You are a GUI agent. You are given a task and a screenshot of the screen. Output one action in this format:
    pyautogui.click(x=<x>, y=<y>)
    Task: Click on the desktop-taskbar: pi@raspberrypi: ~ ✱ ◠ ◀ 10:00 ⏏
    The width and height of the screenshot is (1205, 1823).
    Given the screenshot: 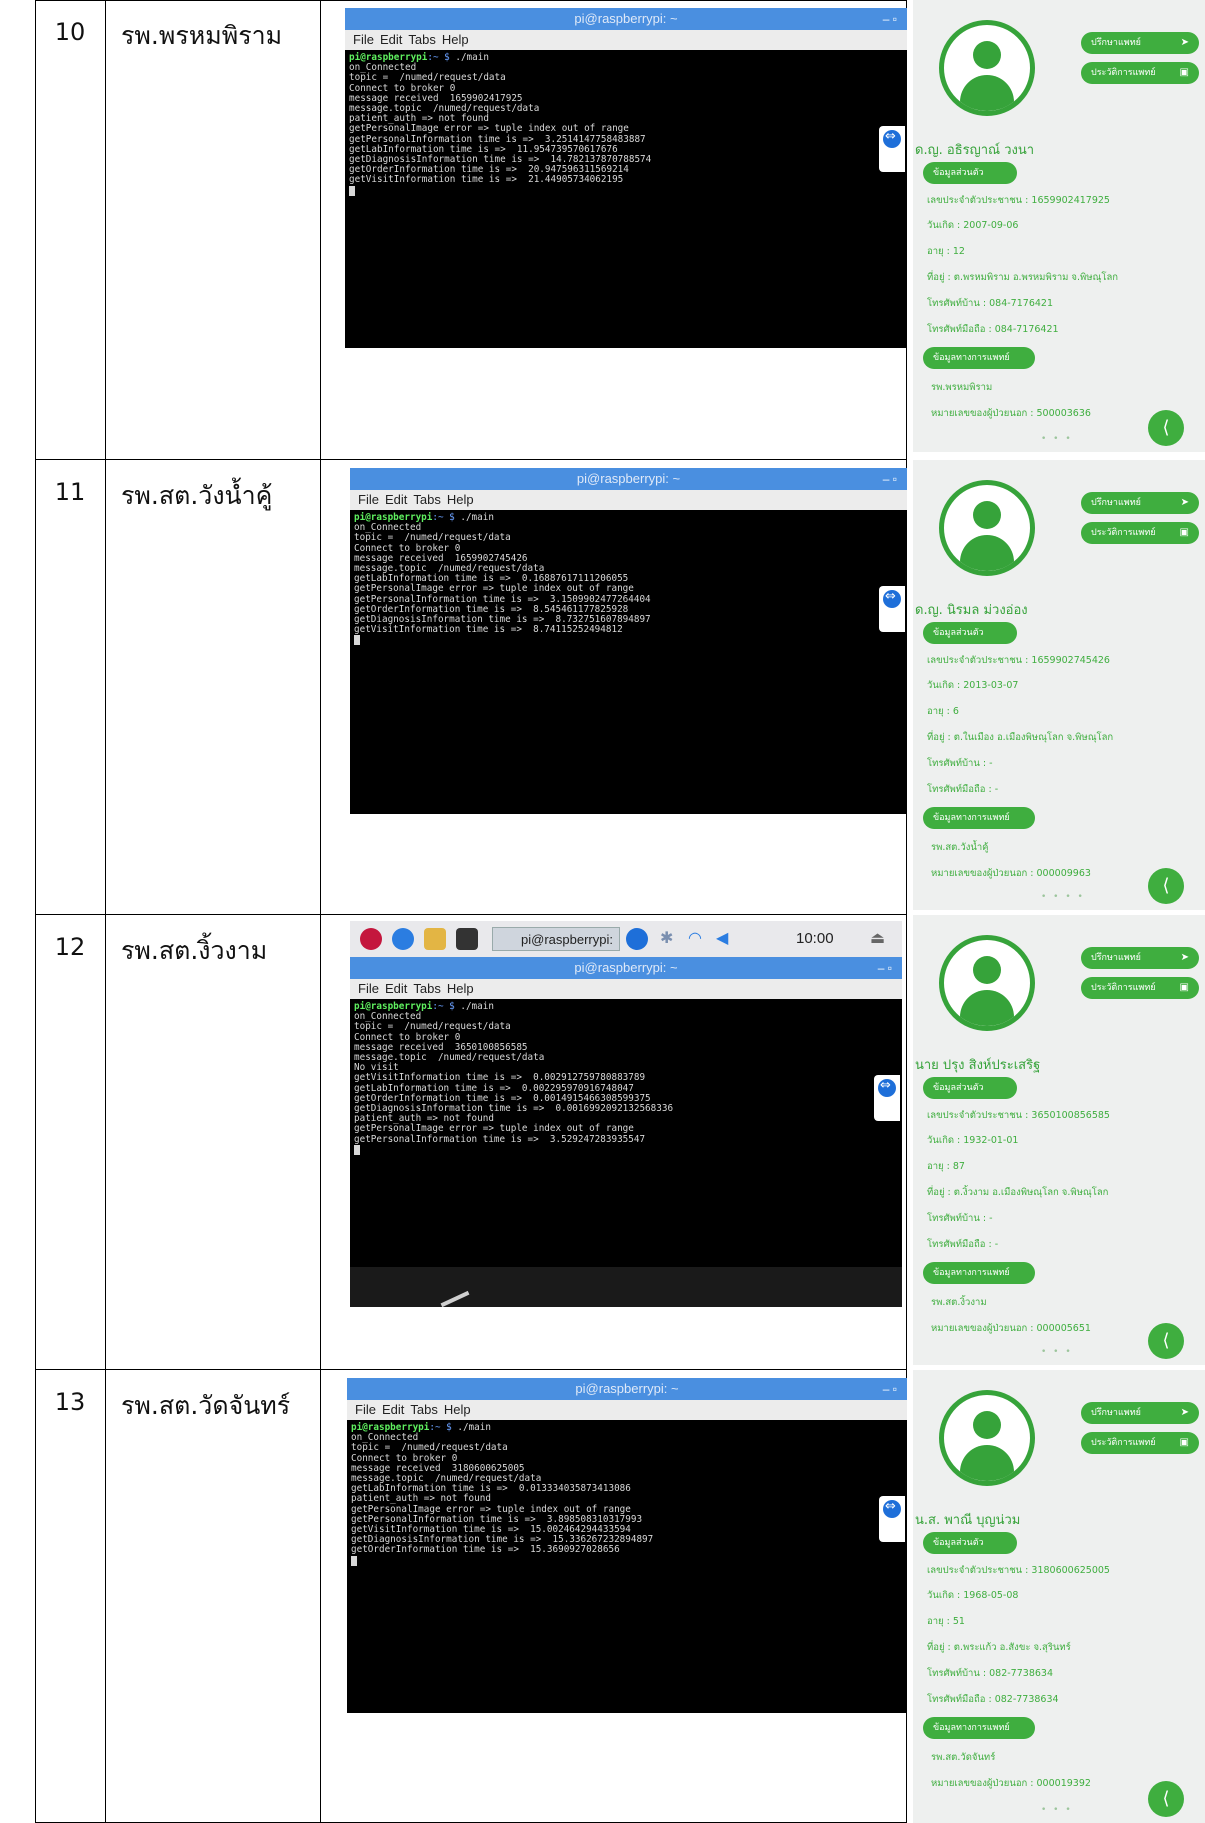 What is the action you would take?
    pyautogui.click(x=626, y=946)
    